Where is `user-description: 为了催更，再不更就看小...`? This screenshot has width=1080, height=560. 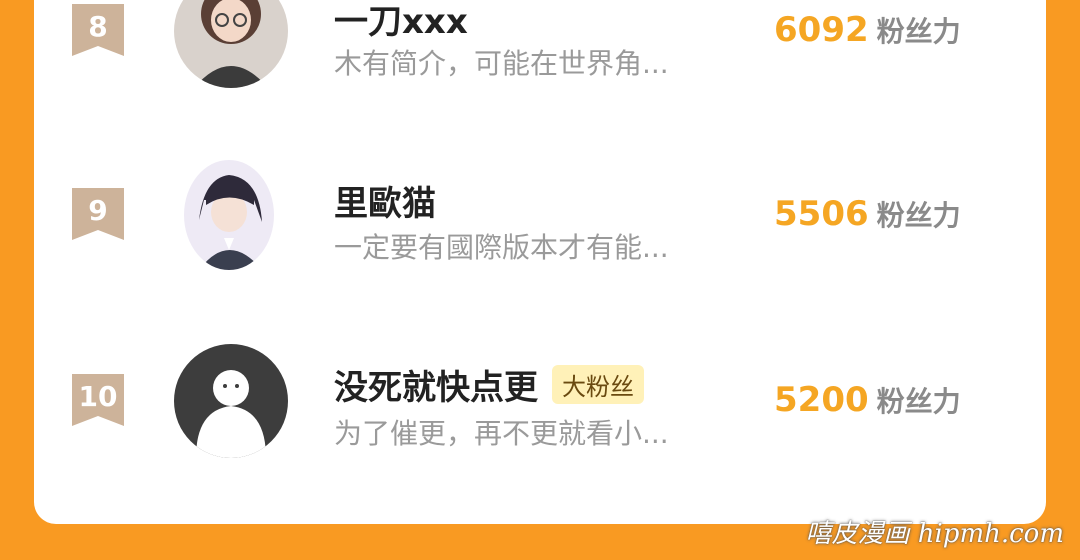 user-description: 为了催更，再不更就看小... is located at coordinates (501, 433).